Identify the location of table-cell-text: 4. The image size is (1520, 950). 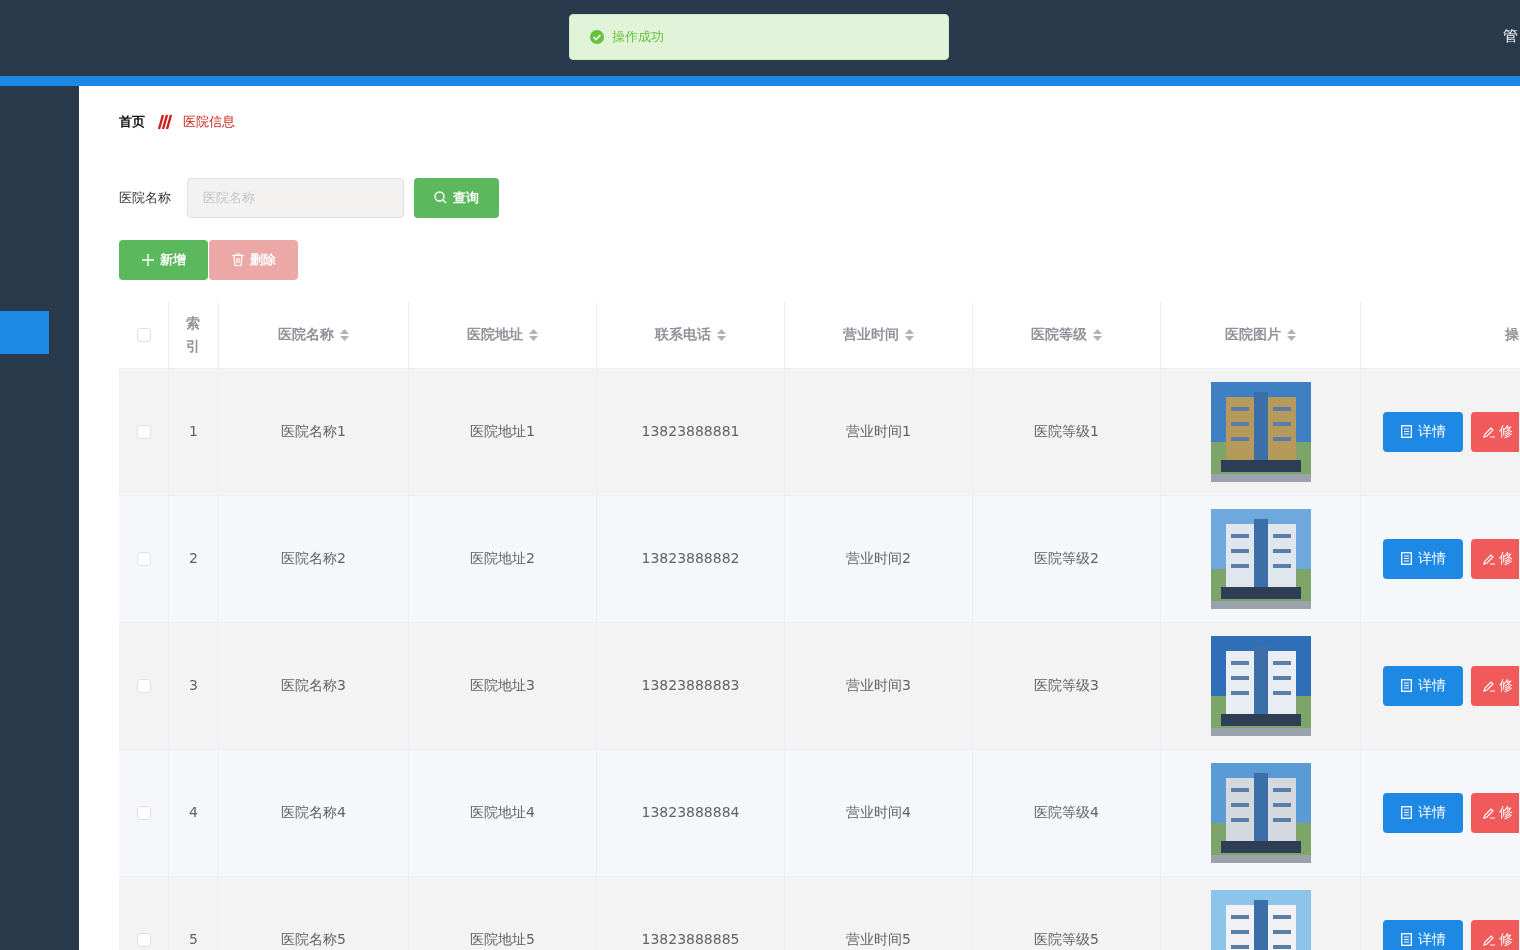
(193, 812).